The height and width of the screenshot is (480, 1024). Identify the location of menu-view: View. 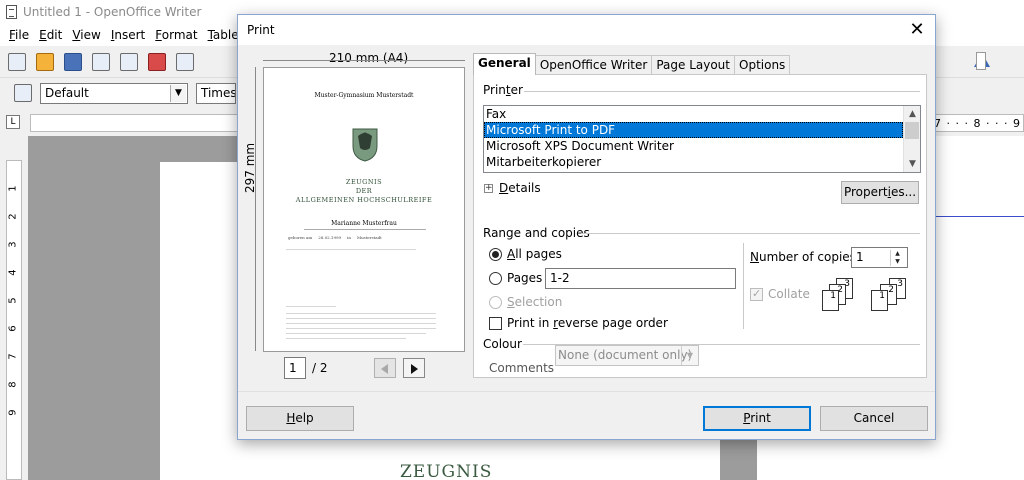
(86, 35).